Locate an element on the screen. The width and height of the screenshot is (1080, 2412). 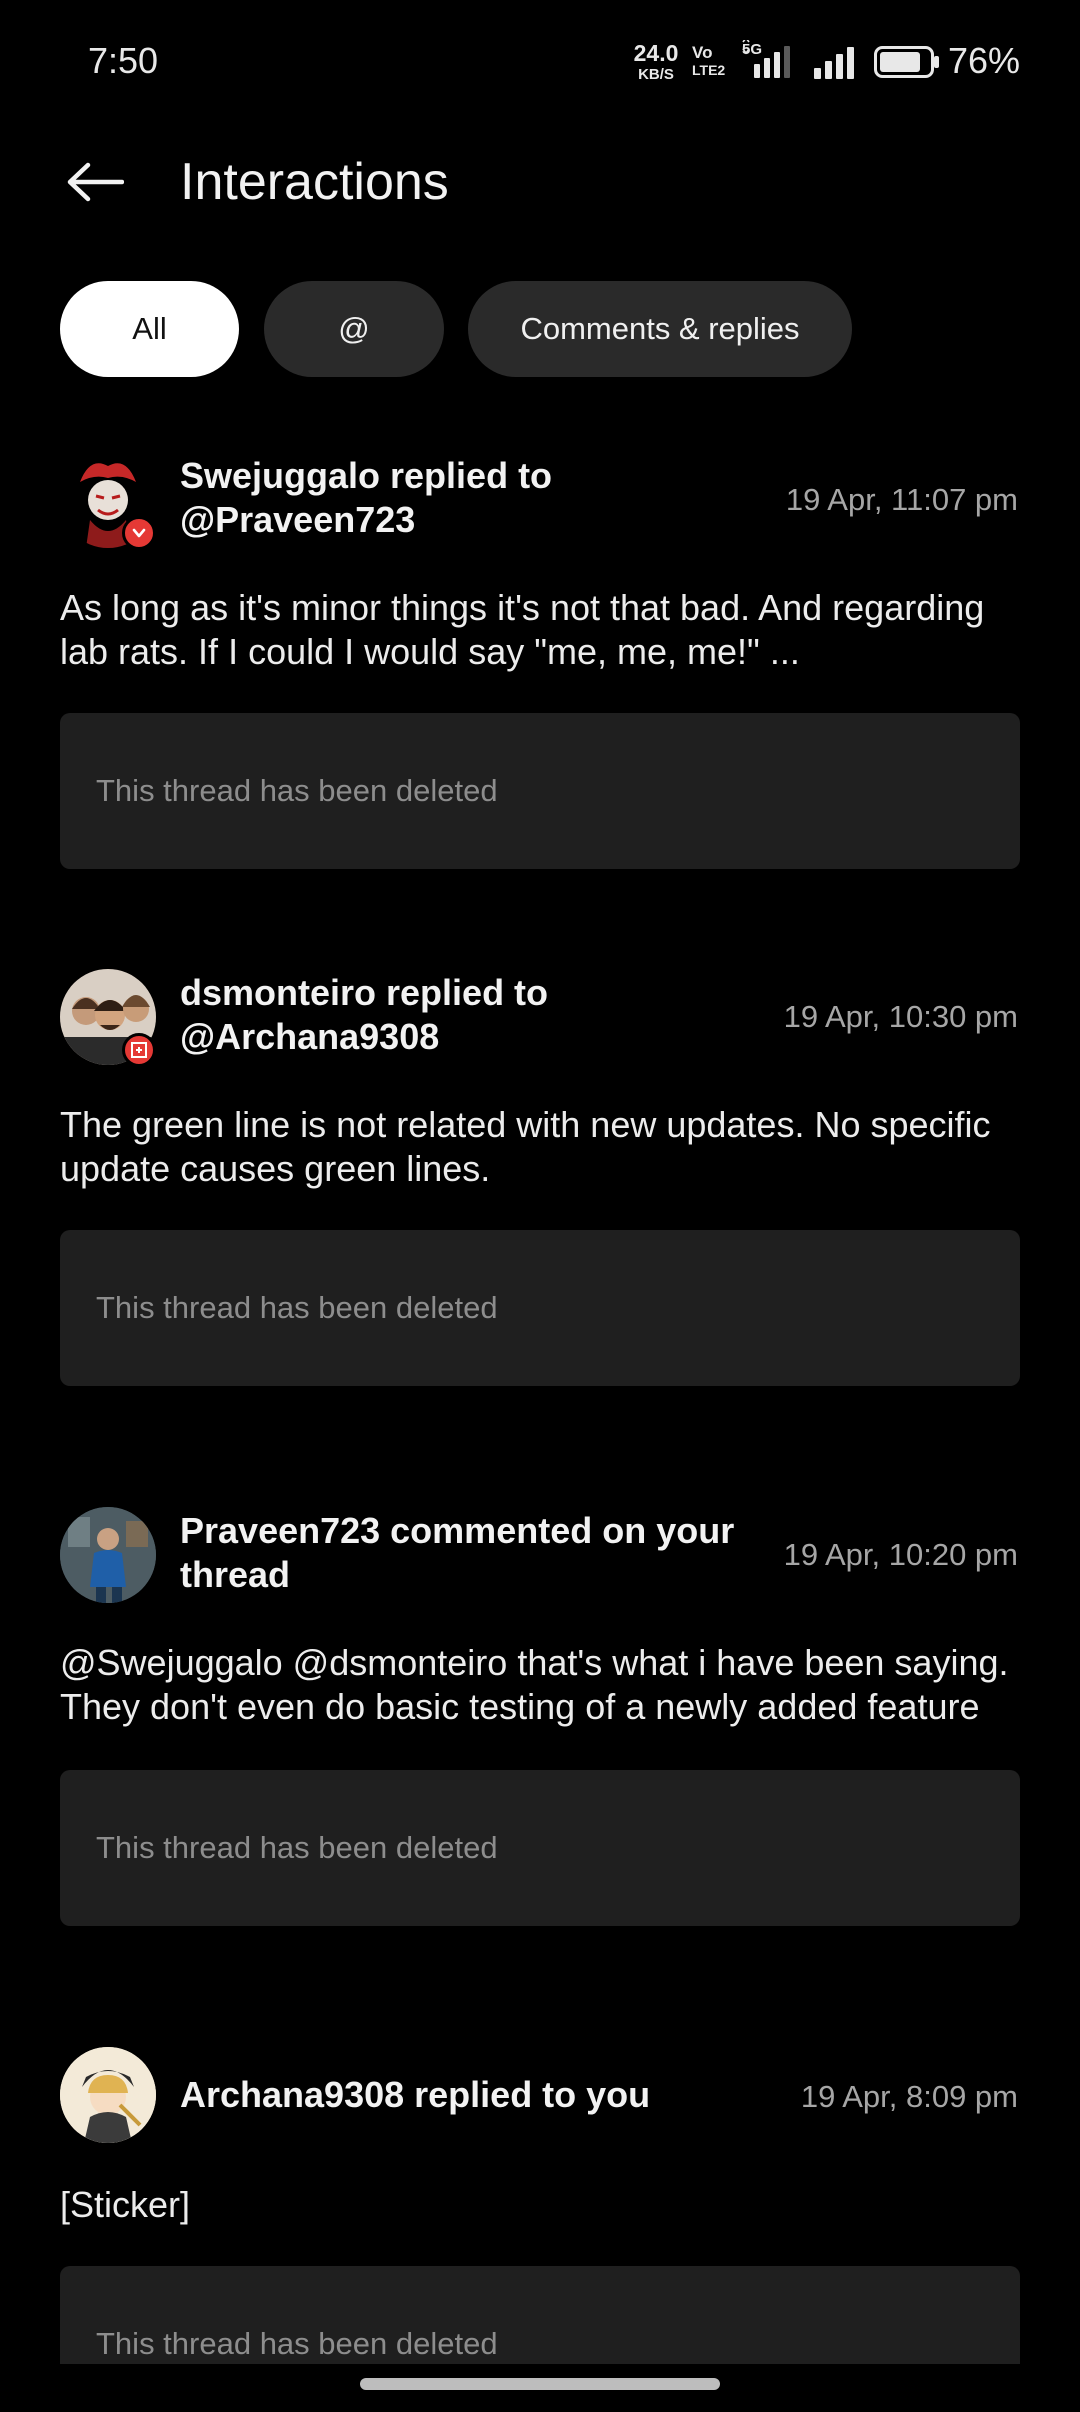
item-body: [Sticker] is located at coordinates (125, 2204).